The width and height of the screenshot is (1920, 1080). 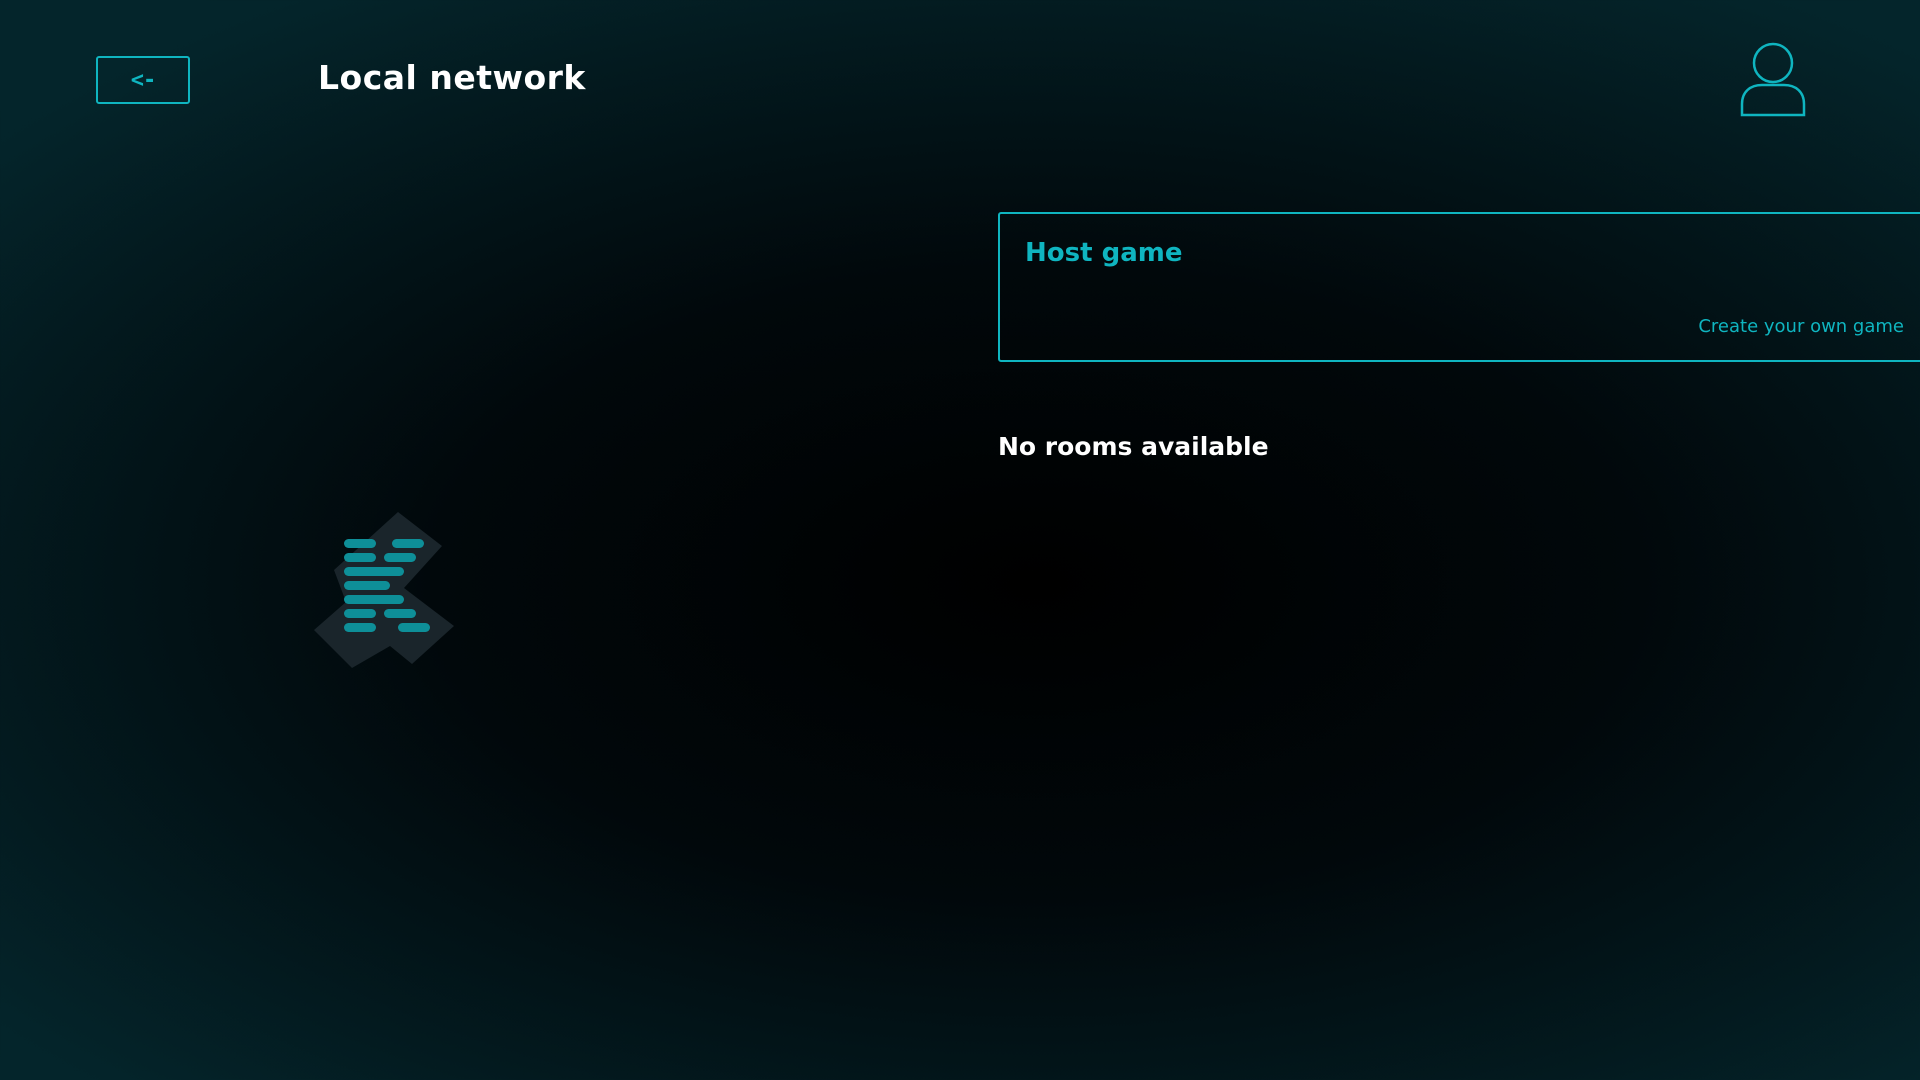 I want to click on host-game-title: Host game, so click(x=1104, y=253).